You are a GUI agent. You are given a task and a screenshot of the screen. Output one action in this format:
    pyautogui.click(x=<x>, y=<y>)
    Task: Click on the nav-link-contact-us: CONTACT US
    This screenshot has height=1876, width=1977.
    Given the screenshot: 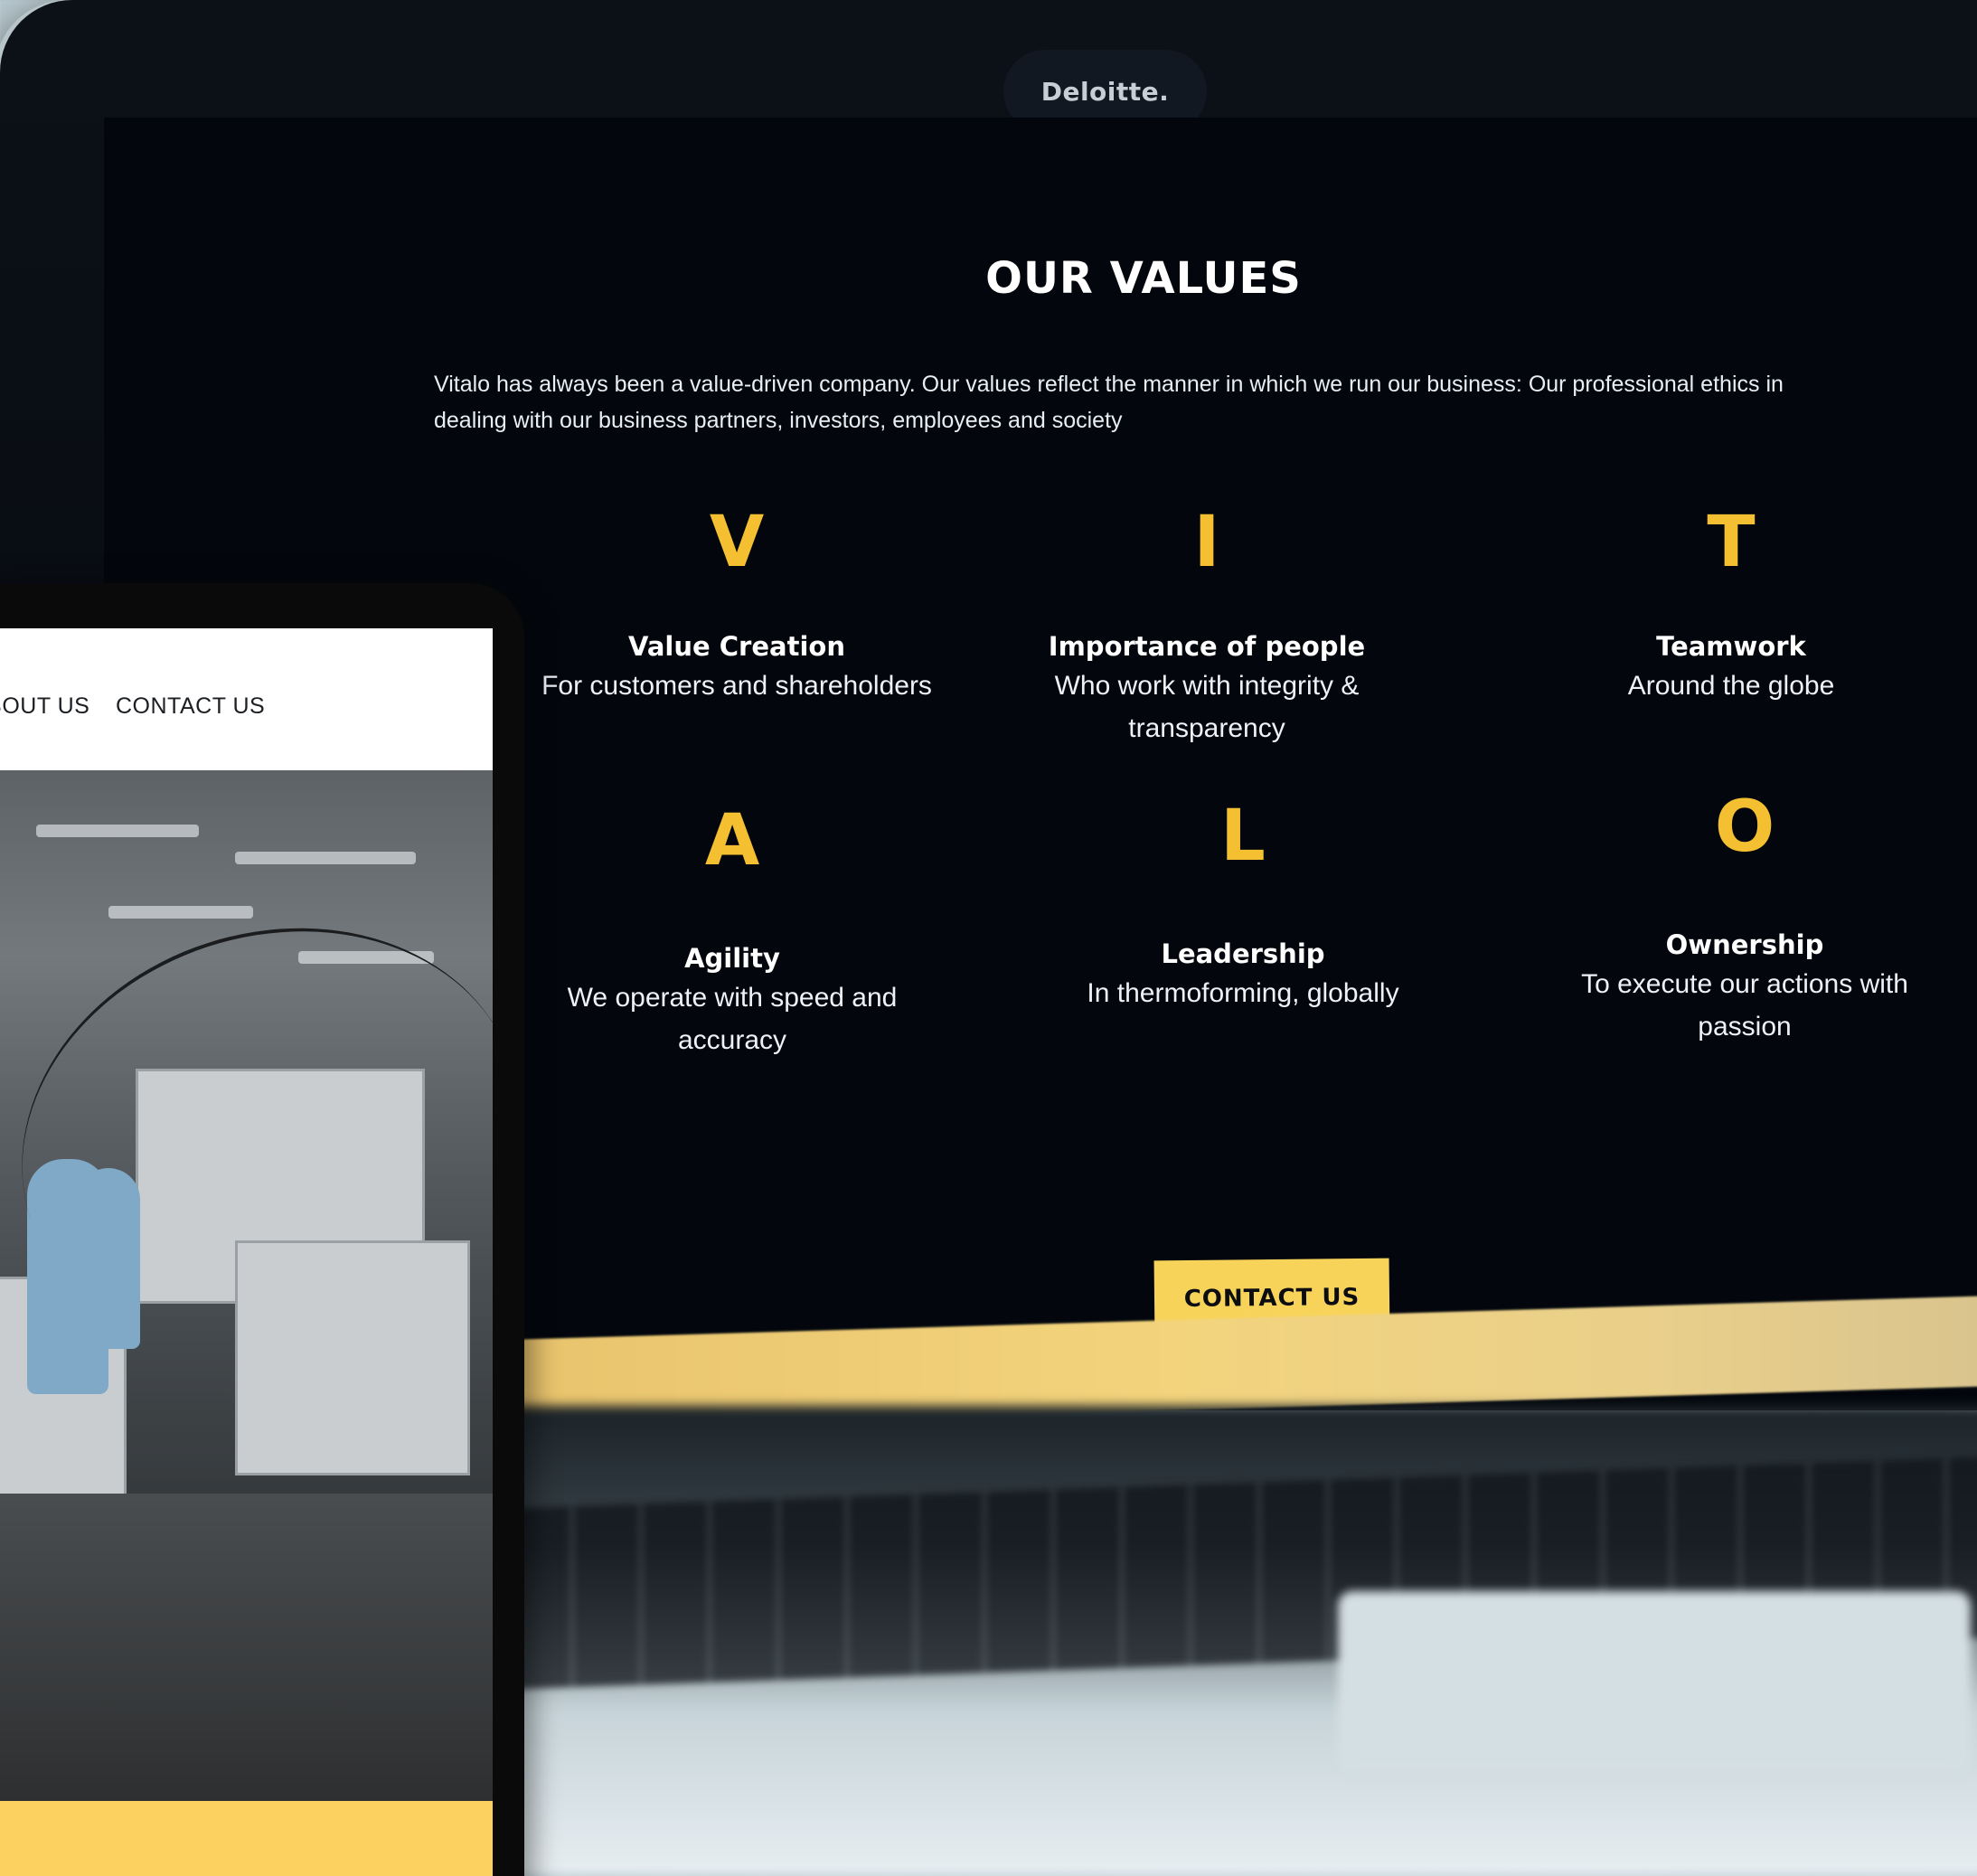 What is the action you would take?
    pyautogui.click(x=191, y=706)
    